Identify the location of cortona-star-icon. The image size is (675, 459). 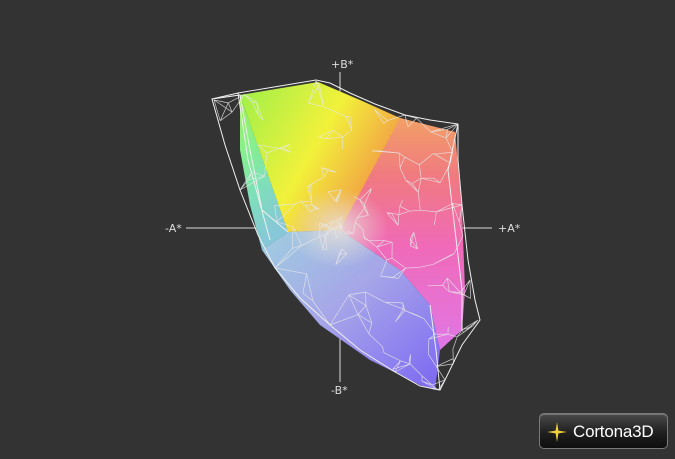
(557, 432).